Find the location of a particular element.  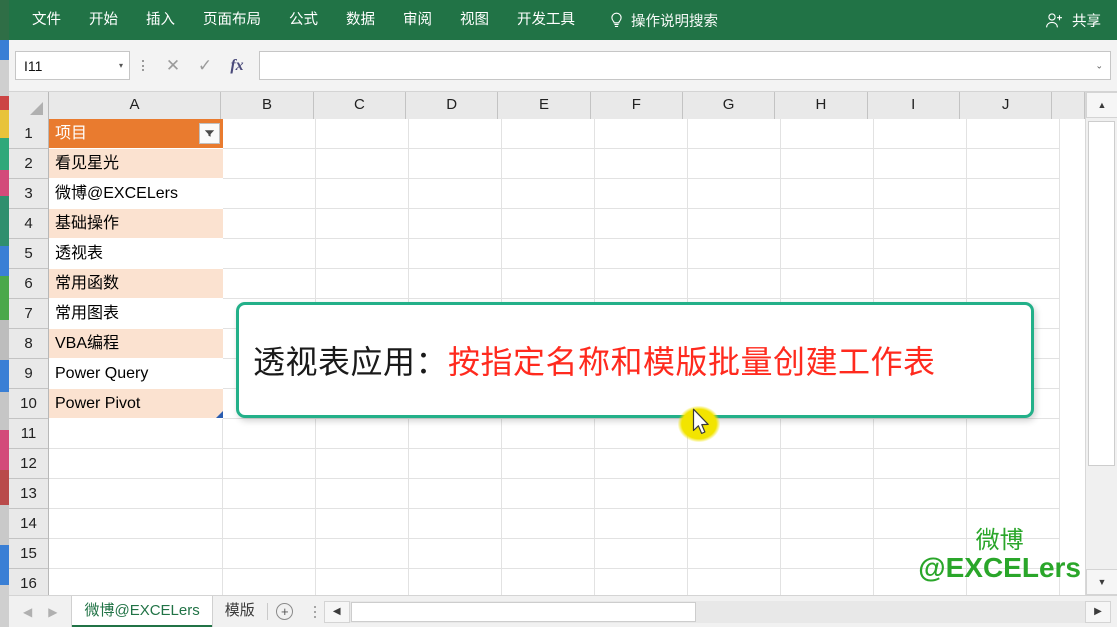

cell-b16 is located at coordinates (269, 582).